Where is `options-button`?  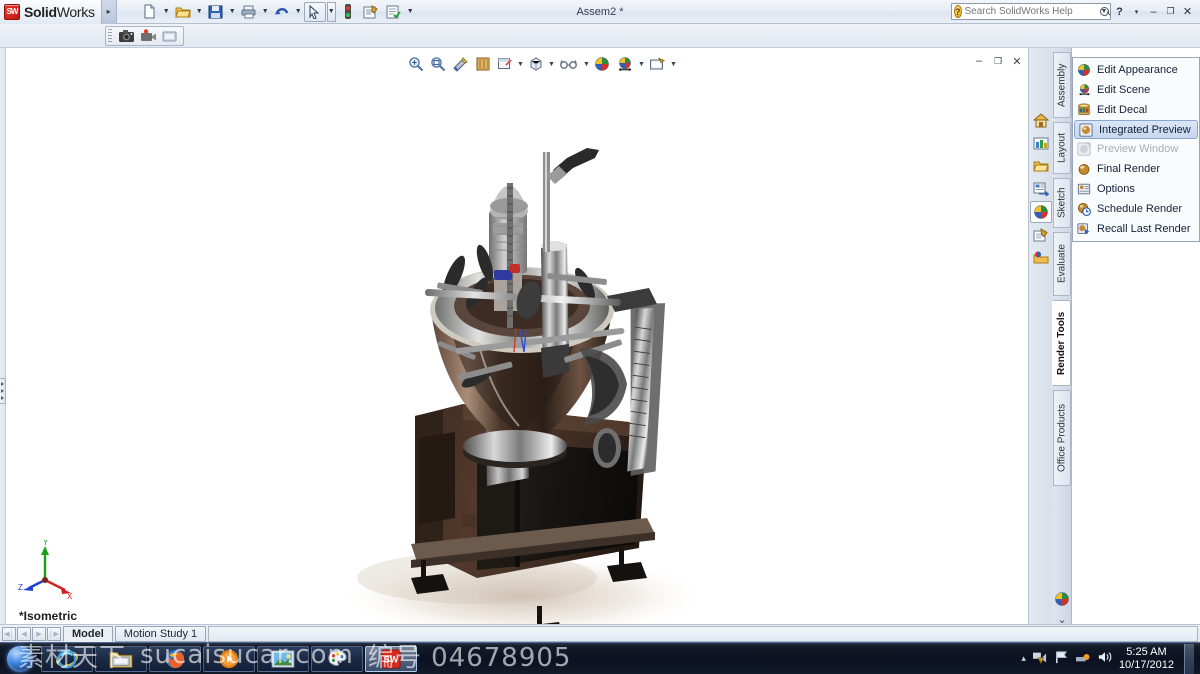
options-button is located at coordinates (371, 12).